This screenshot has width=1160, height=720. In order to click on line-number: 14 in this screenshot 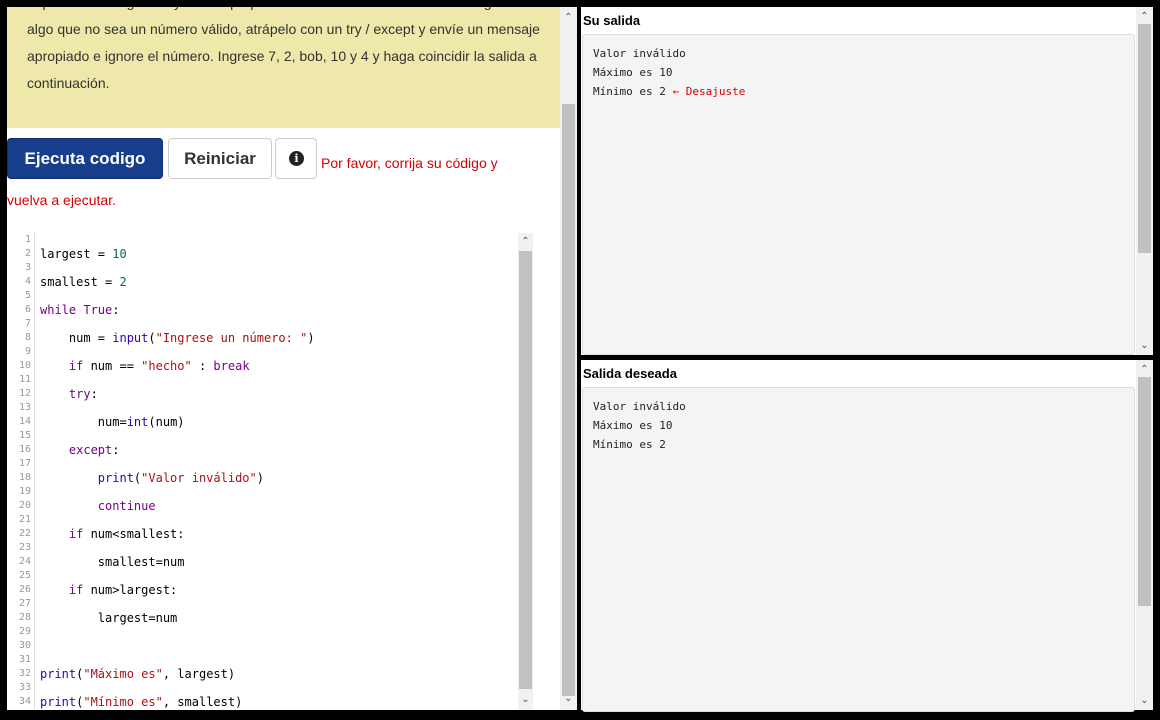, I will do `click(24, 421)`.